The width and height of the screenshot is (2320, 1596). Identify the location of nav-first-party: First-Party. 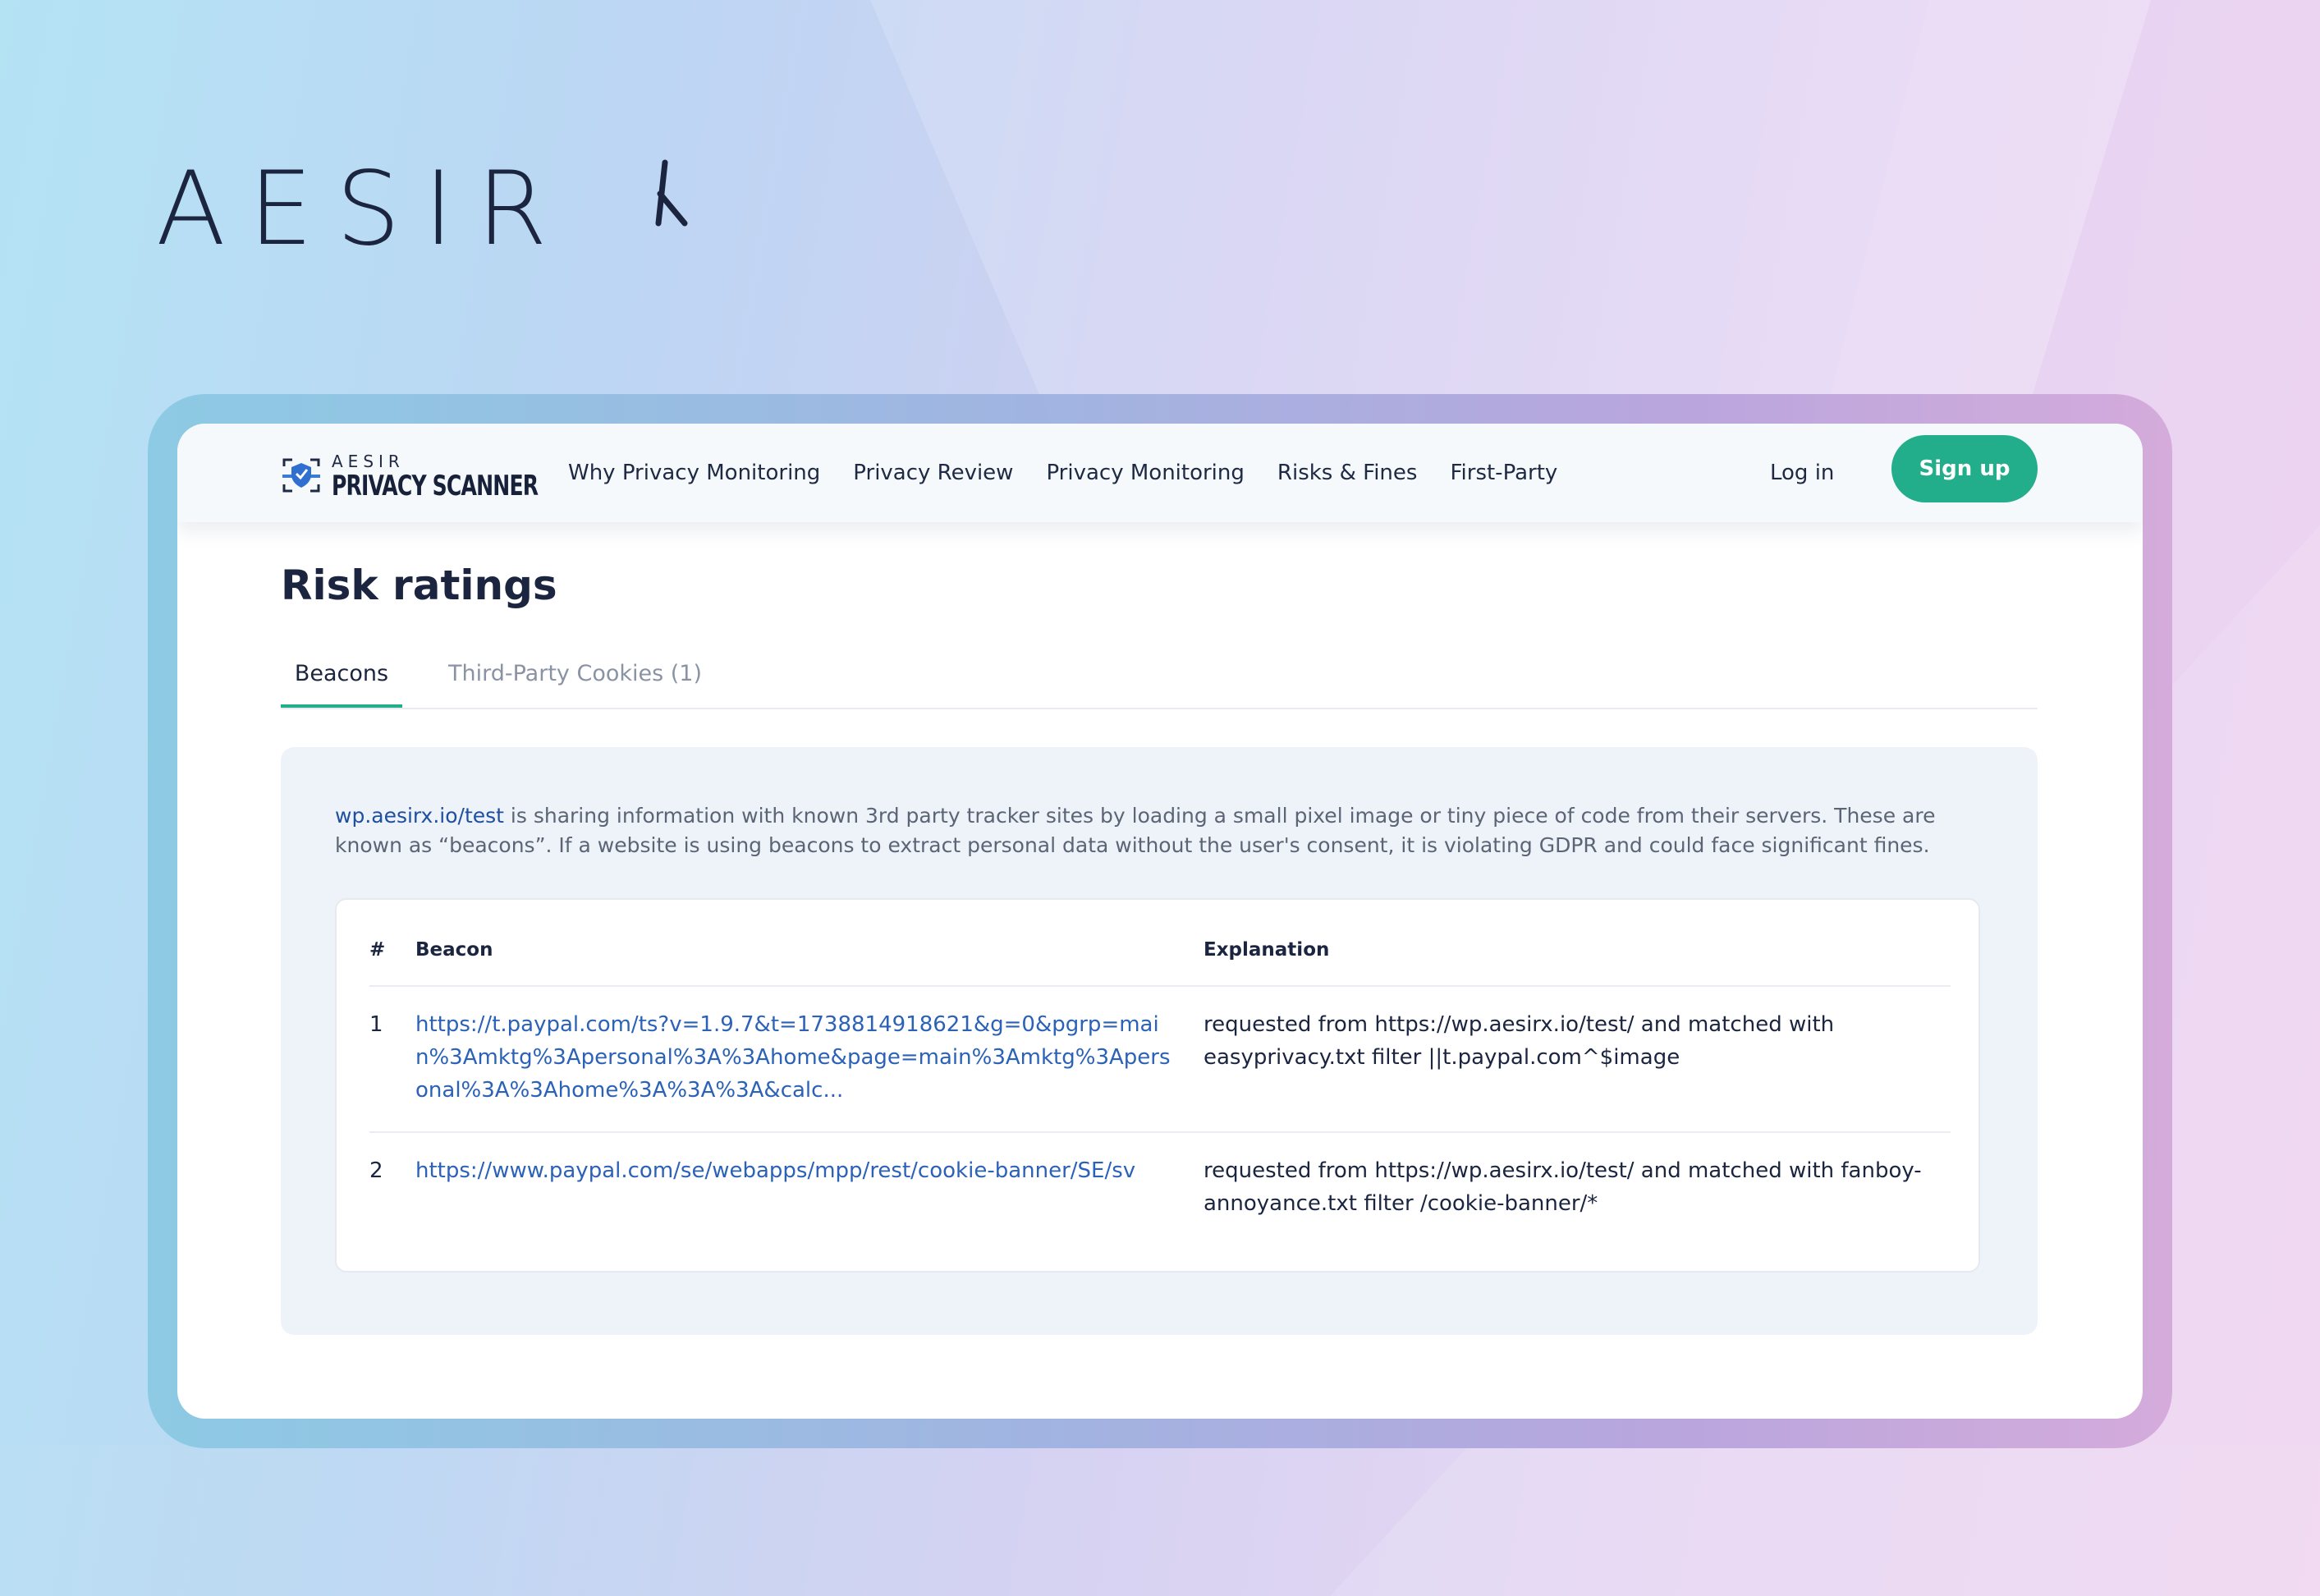
(1503, 473).